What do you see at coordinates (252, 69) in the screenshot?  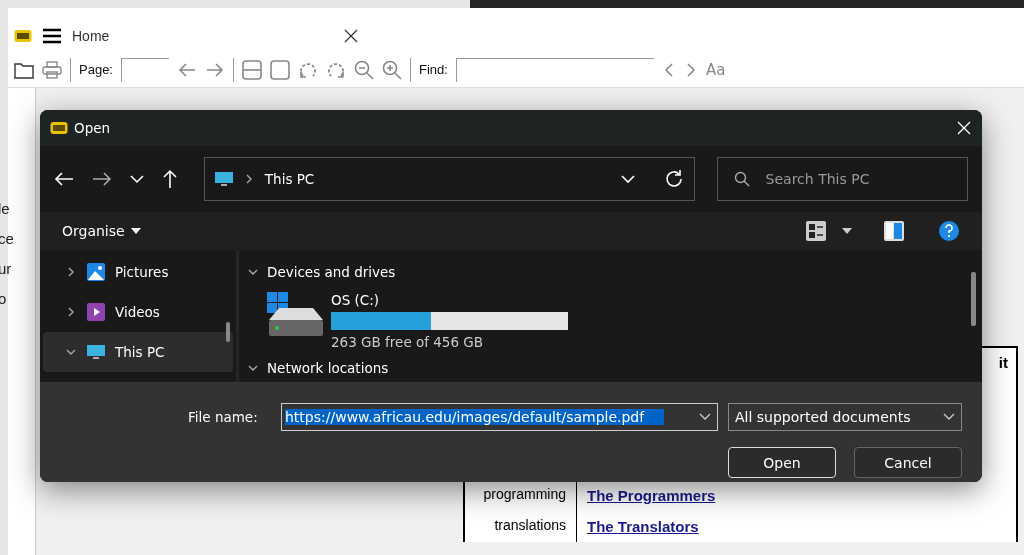 I see `fit-width-icon` at bounding box center [252, 69].